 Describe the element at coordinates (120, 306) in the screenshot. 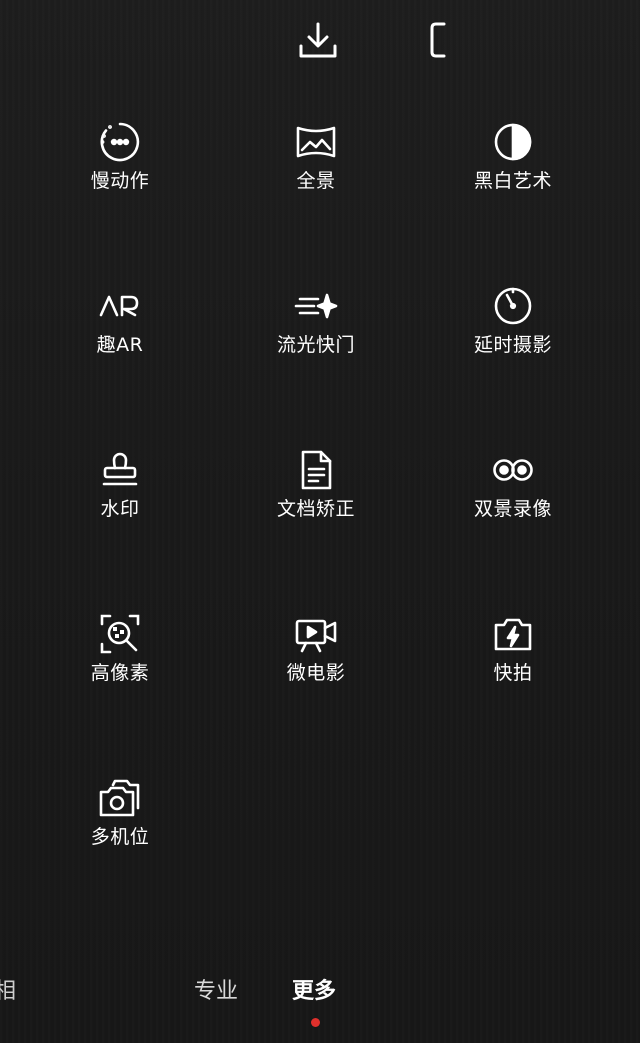

I see `ar-icon` at that location.